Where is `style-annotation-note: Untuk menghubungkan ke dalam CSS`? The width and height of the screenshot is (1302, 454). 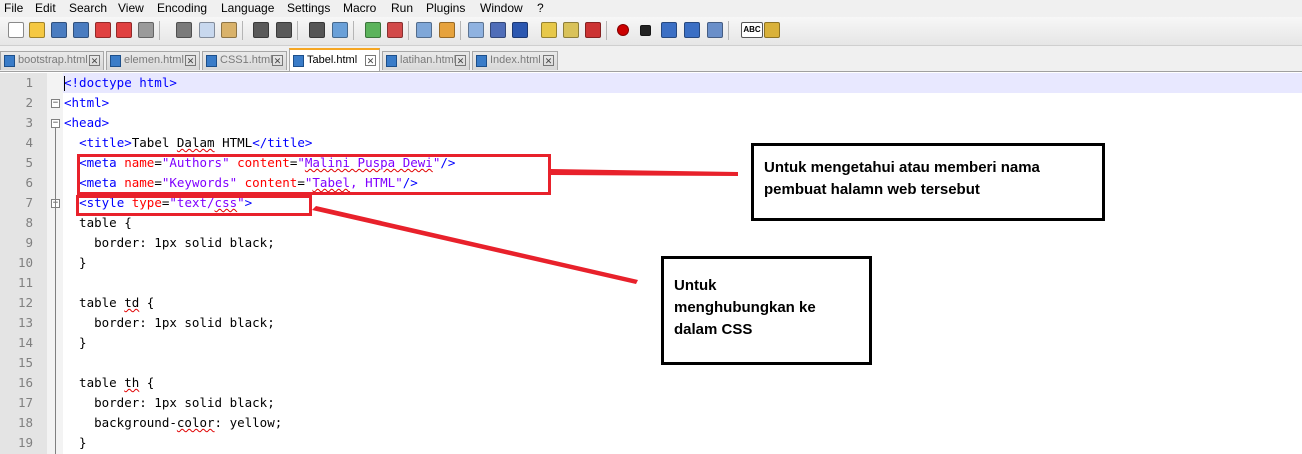 style-annotation-note: Untuk menghubungkan ke dalam CSS is located at coordinates (766, 310).